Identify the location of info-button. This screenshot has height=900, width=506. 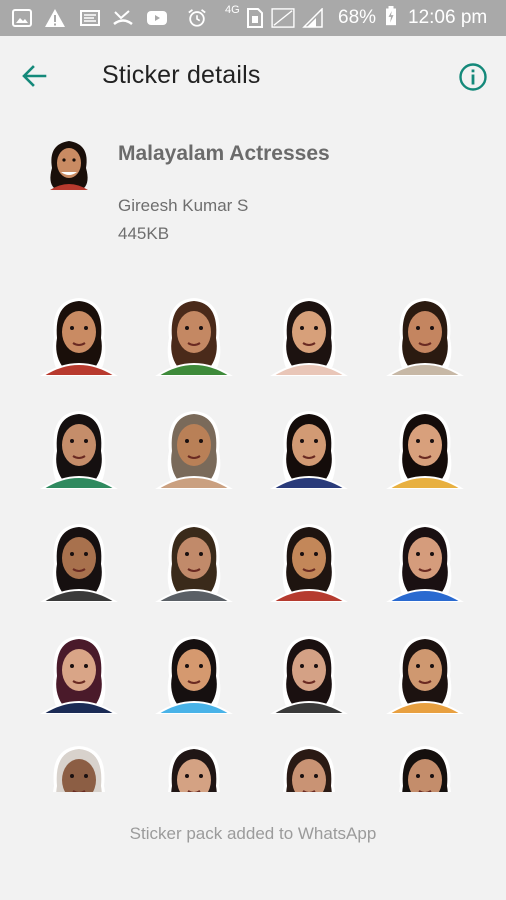
(473, 77).